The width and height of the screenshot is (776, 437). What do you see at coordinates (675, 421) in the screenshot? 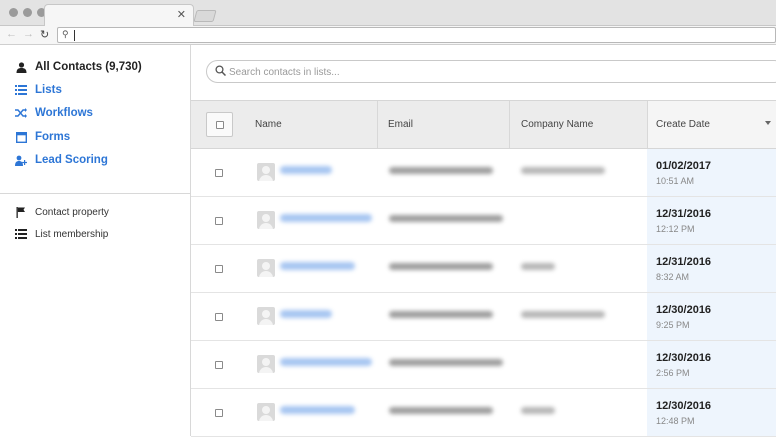
I see `create-time: 12:48 PM` at bounding box center [675, 421].